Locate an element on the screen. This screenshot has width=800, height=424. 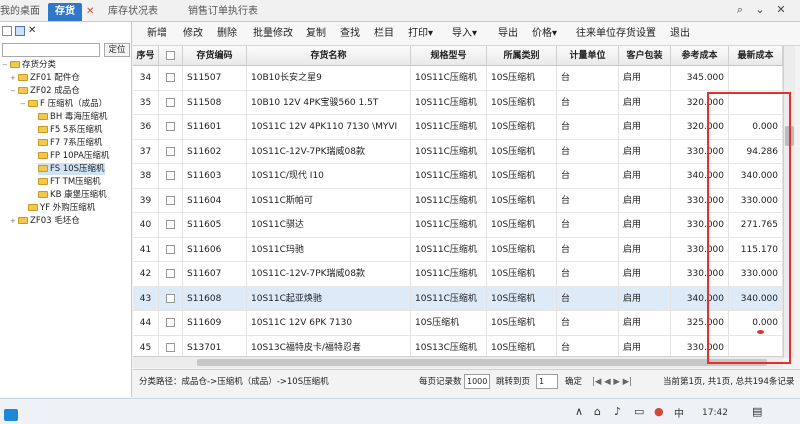
cell-no: 35 is located at coordinates (146, 102).